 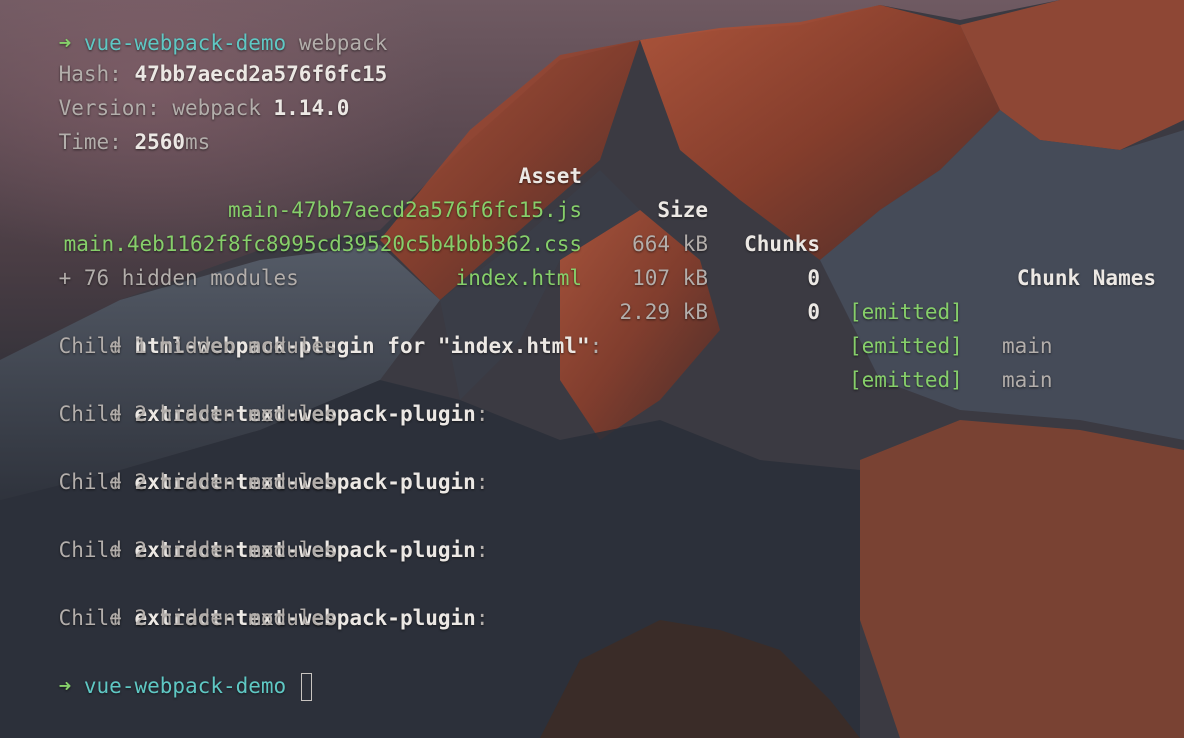 What do you see at coordinates (185, 686) in the screenshot?
I see `prompt-directory: vue-webpack-demo` at bounding box center [185, 686].